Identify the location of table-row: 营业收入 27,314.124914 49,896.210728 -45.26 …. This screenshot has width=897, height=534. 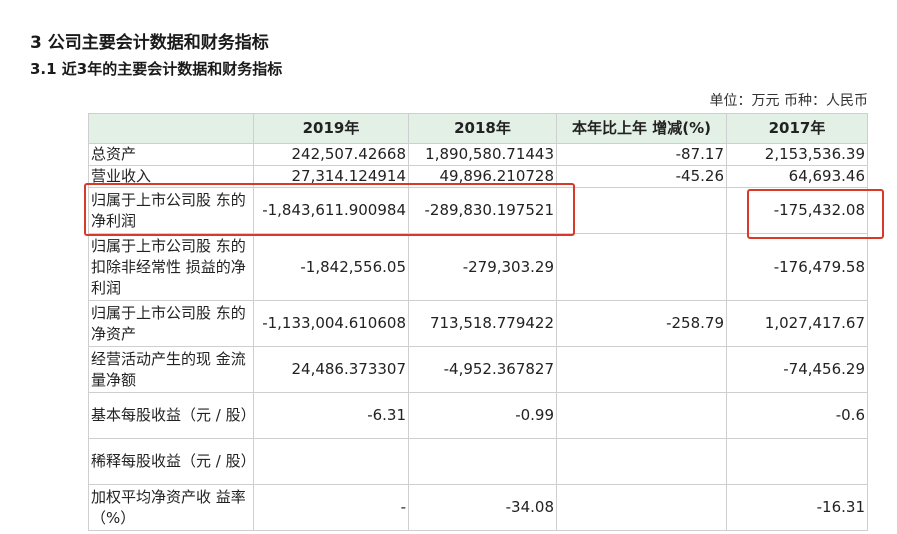
(478, 176).